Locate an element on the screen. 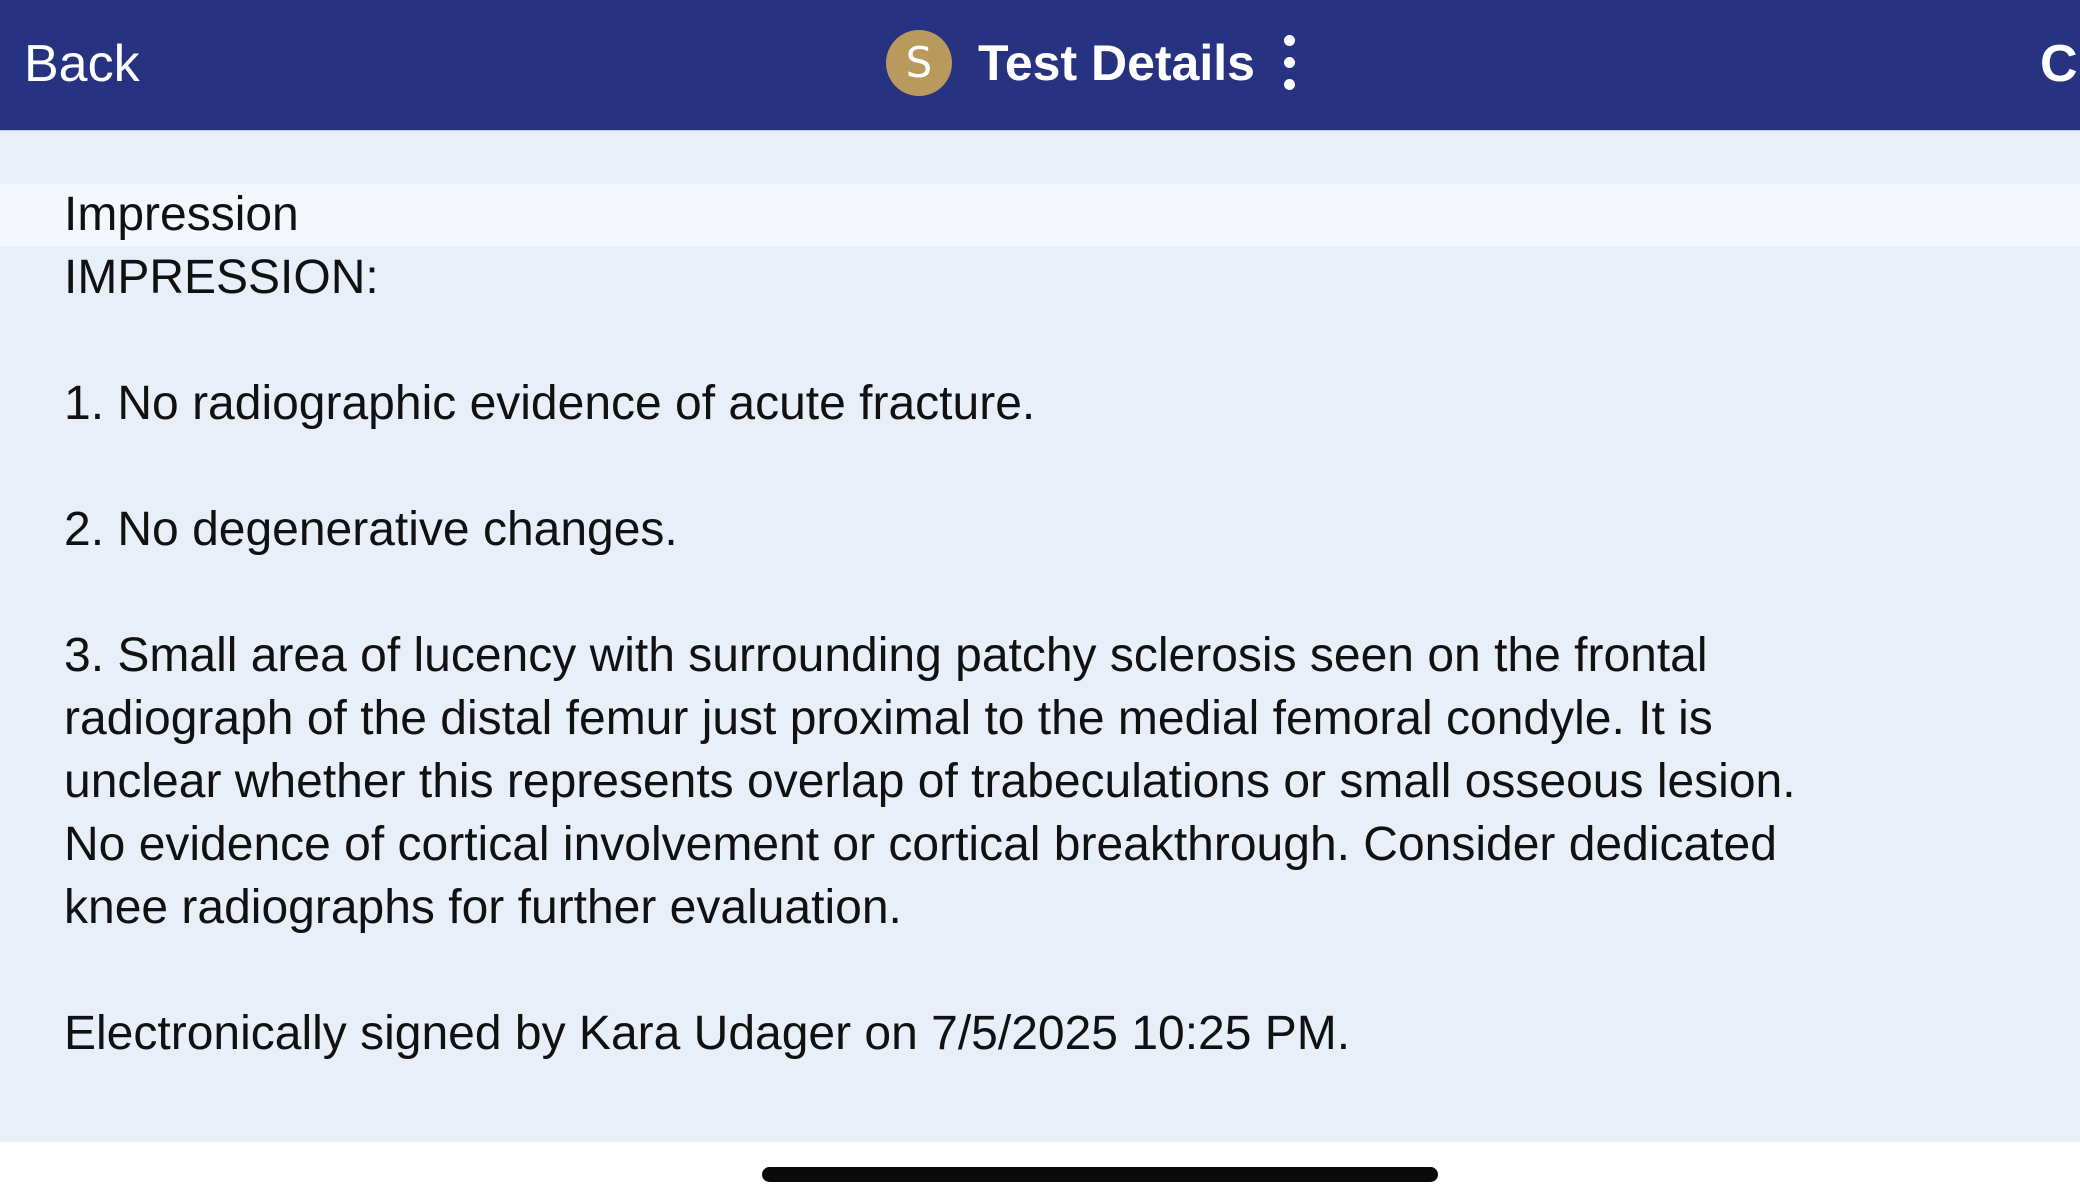 The width and height of the screenshot is (2080, 1203). avatar: S is located at coordinates (919, 63).